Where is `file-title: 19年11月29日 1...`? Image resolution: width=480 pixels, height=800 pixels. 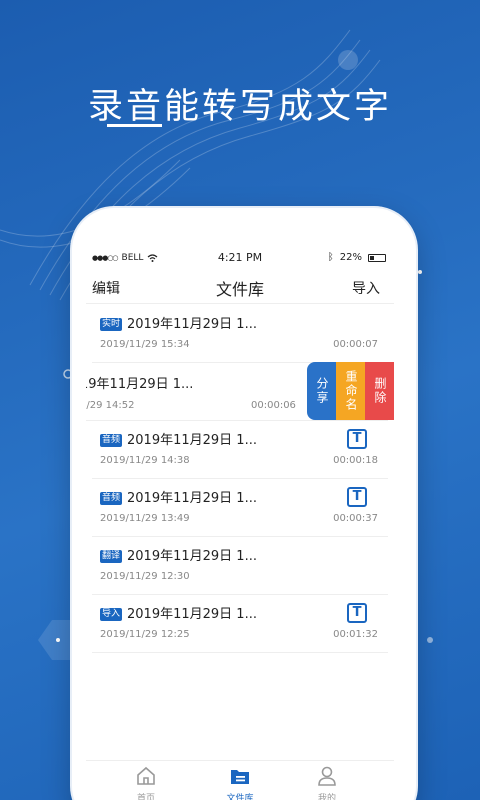
file-title: 19年11月29日 1... is located at coordinates (140, 384).